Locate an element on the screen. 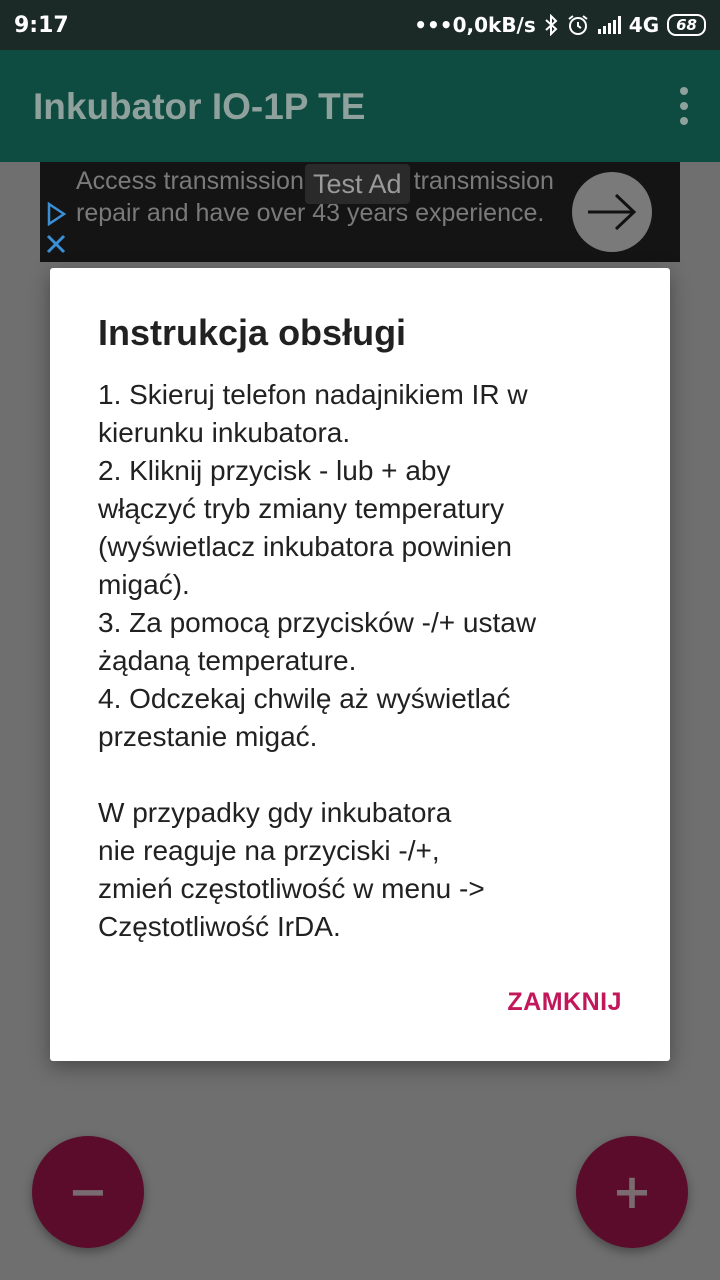  instruction-line: 1. Skieruj telefon nadajnikiem IR w is located at coordinates (313, 394).